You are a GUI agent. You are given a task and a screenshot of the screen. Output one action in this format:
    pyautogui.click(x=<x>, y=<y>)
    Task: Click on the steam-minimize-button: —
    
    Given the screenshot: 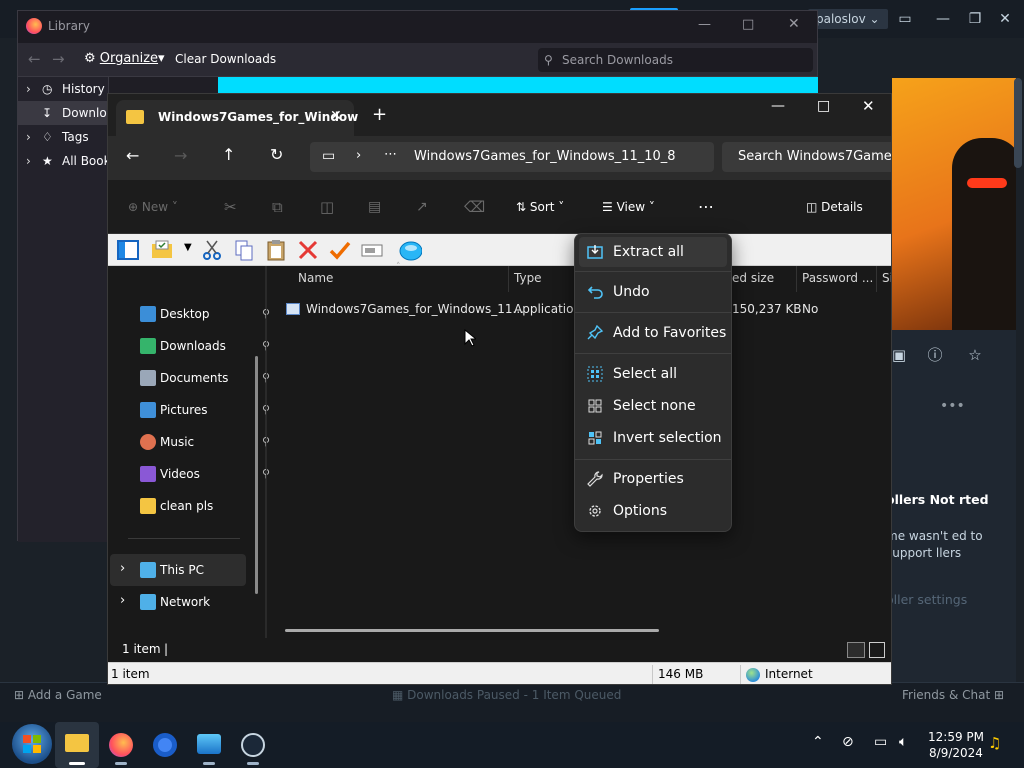 What is the action you would take?
    pyautogui.click(x=943, y=19)
    